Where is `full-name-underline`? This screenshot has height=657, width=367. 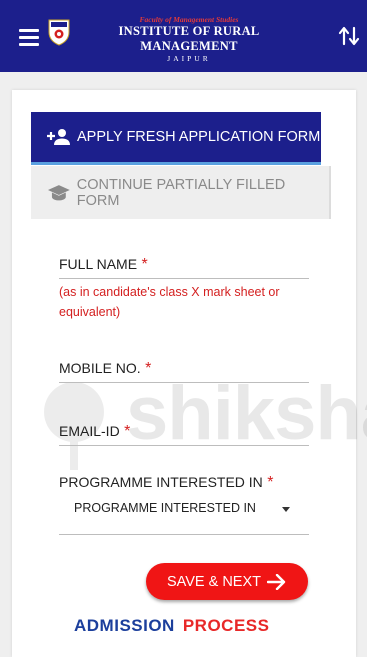
full-name-underline is located at coordinates (184, 278).